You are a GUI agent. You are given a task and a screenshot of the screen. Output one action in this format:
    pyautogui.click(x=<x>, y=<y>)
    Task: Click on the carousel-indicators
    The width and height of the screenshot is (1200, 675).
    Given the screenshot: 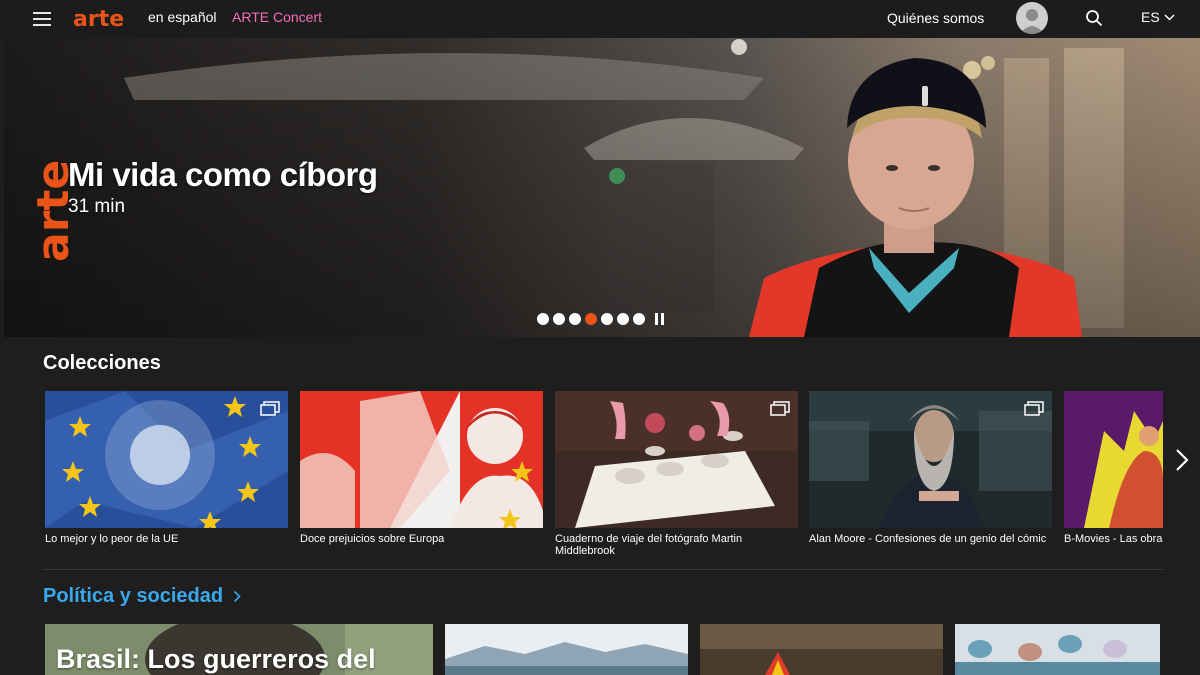 What is the action you would take?
    pyautogui.click(x=601, y=319)
    